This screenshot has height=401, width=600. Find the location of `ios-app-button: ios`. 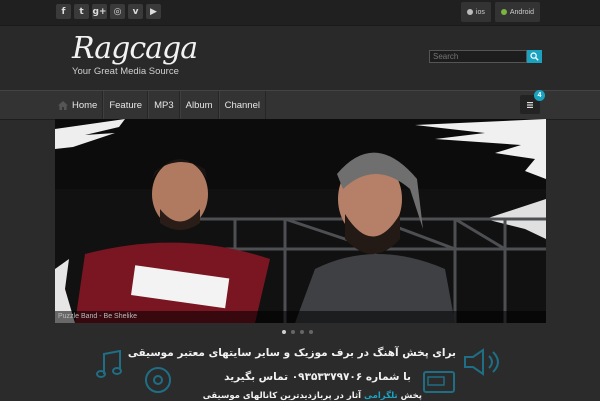

ios-app-button: ios is located at coordinates (475, 12).